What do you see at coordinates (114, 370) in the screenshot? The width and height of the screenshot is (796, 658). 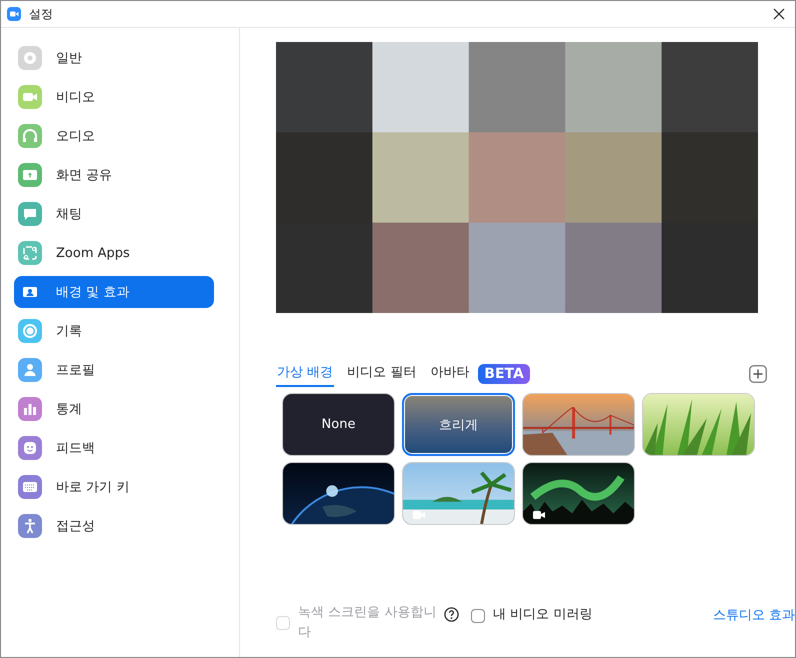 I see `sidebar-item: 프로필` at bounding box center [114, 370].